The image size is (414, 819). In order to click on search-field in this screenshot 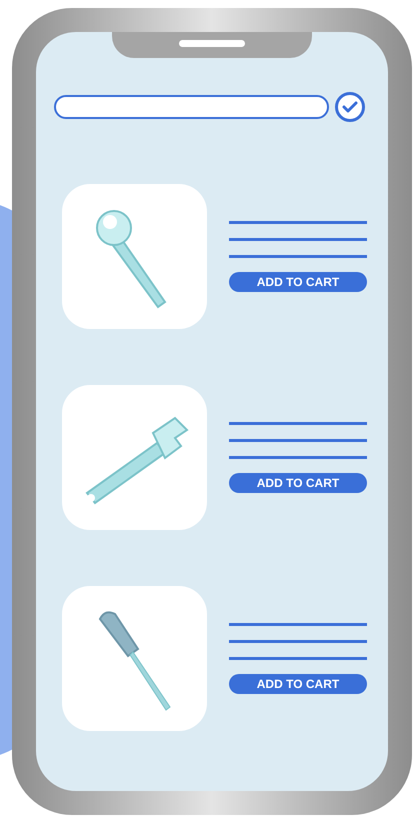, I will do `click(191, 107)`.